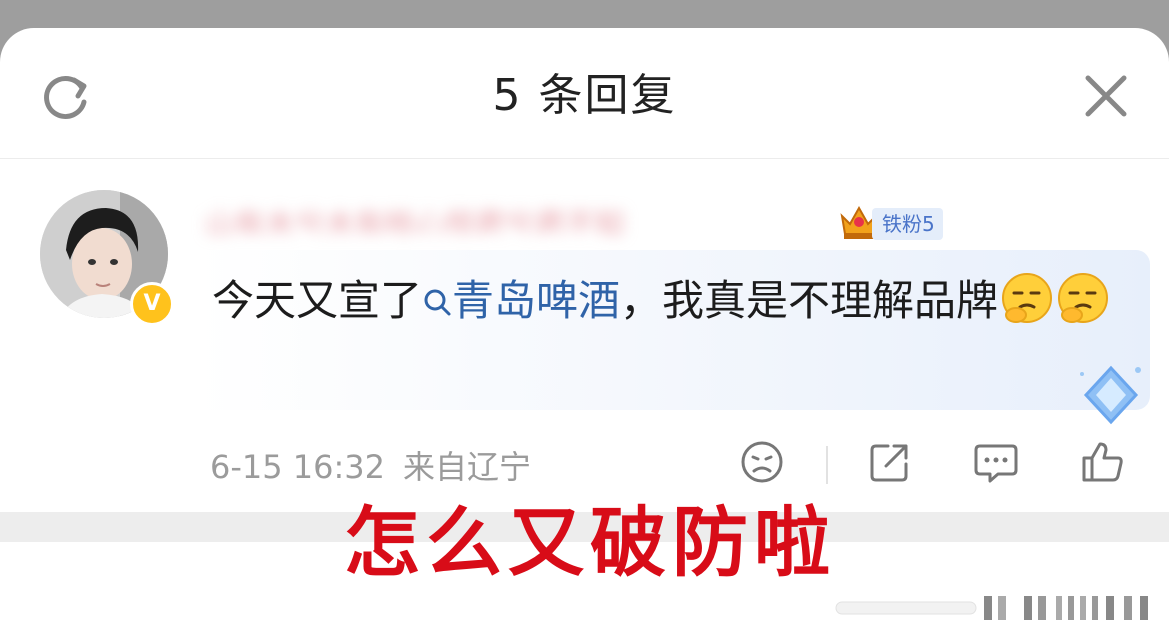 The image size is (1169, 630). Describe the element at coordinates (515, 217) in the screenshot. I see `username: 山有木兮木有枝心悦君兮君不知` at that location.